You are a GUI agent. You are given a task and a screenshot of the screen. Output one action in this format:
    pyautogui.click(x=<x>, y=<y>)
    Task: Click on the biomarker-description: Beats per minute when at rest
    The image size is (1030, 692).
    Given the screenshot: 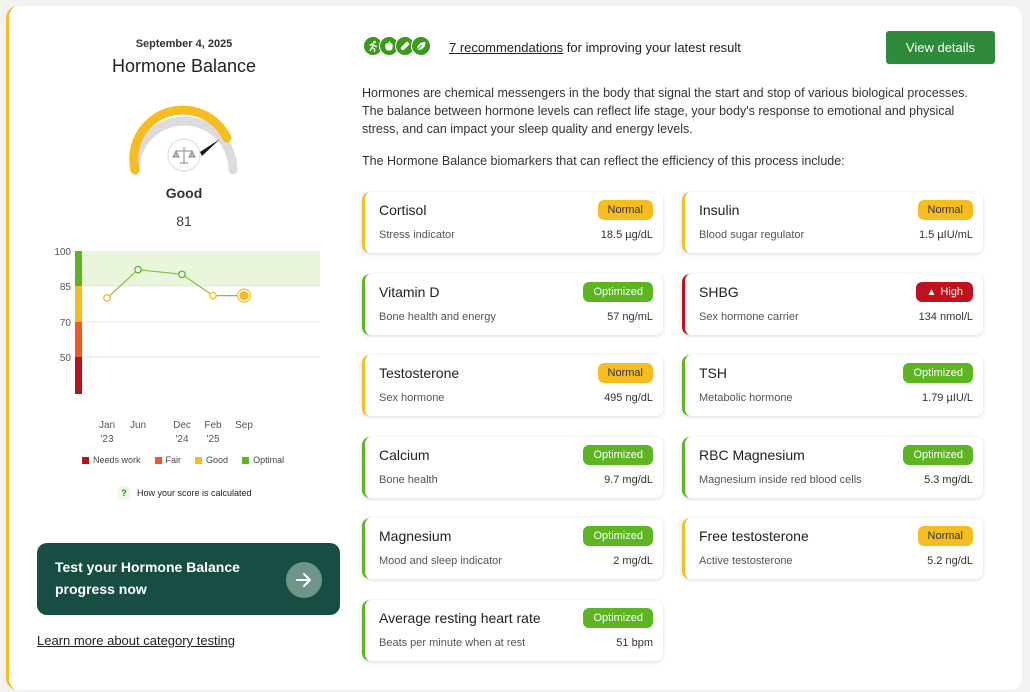 What is the action you would take?
    pyautogui.click(x=452, y=643)
    